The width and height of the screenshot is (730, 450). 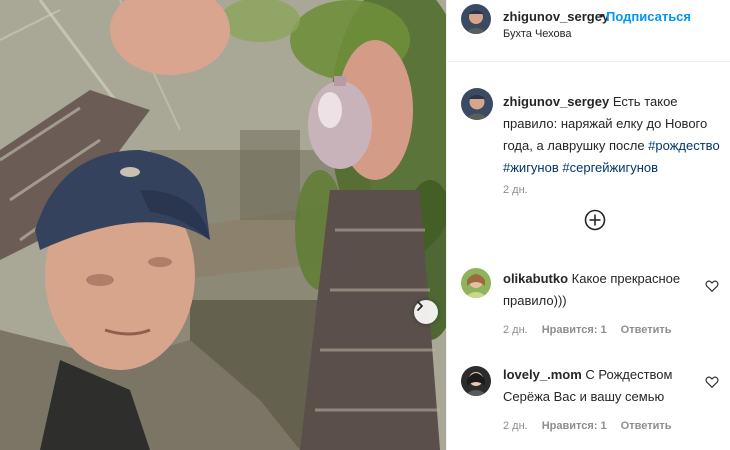 I want to click on hashtag-link: #рождество, so click(x=684, y=145).